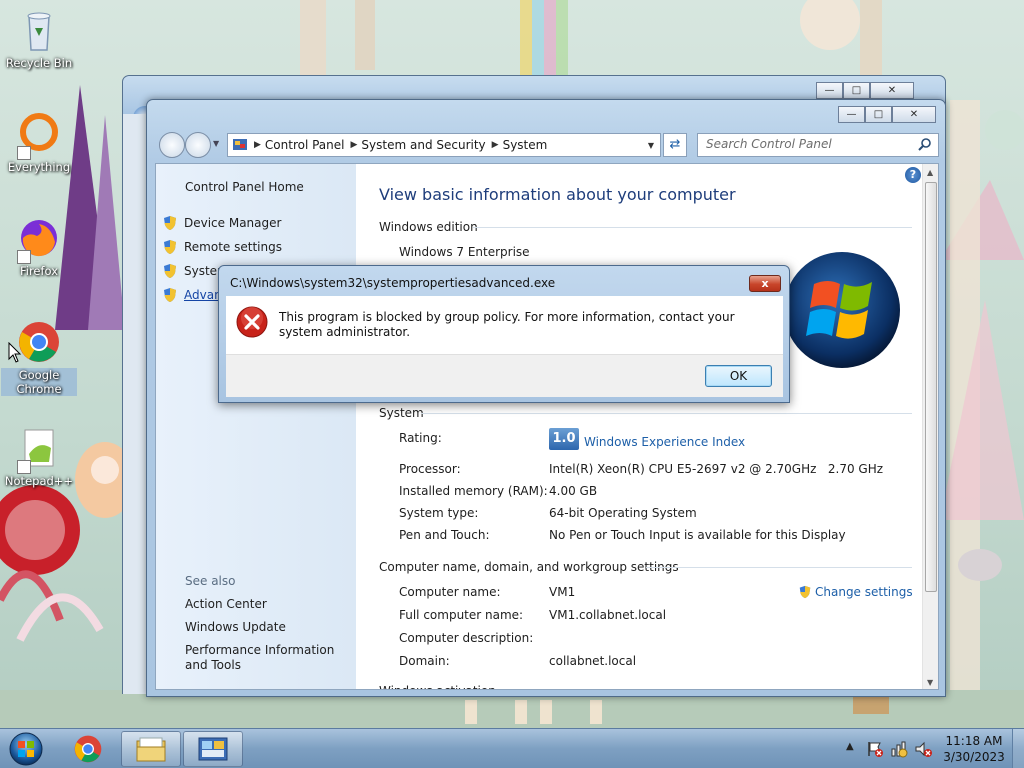 This screenshot has height=768, width=1024. I want to click on recent-pages-chevron-icon: ▼, so click(216, 143).